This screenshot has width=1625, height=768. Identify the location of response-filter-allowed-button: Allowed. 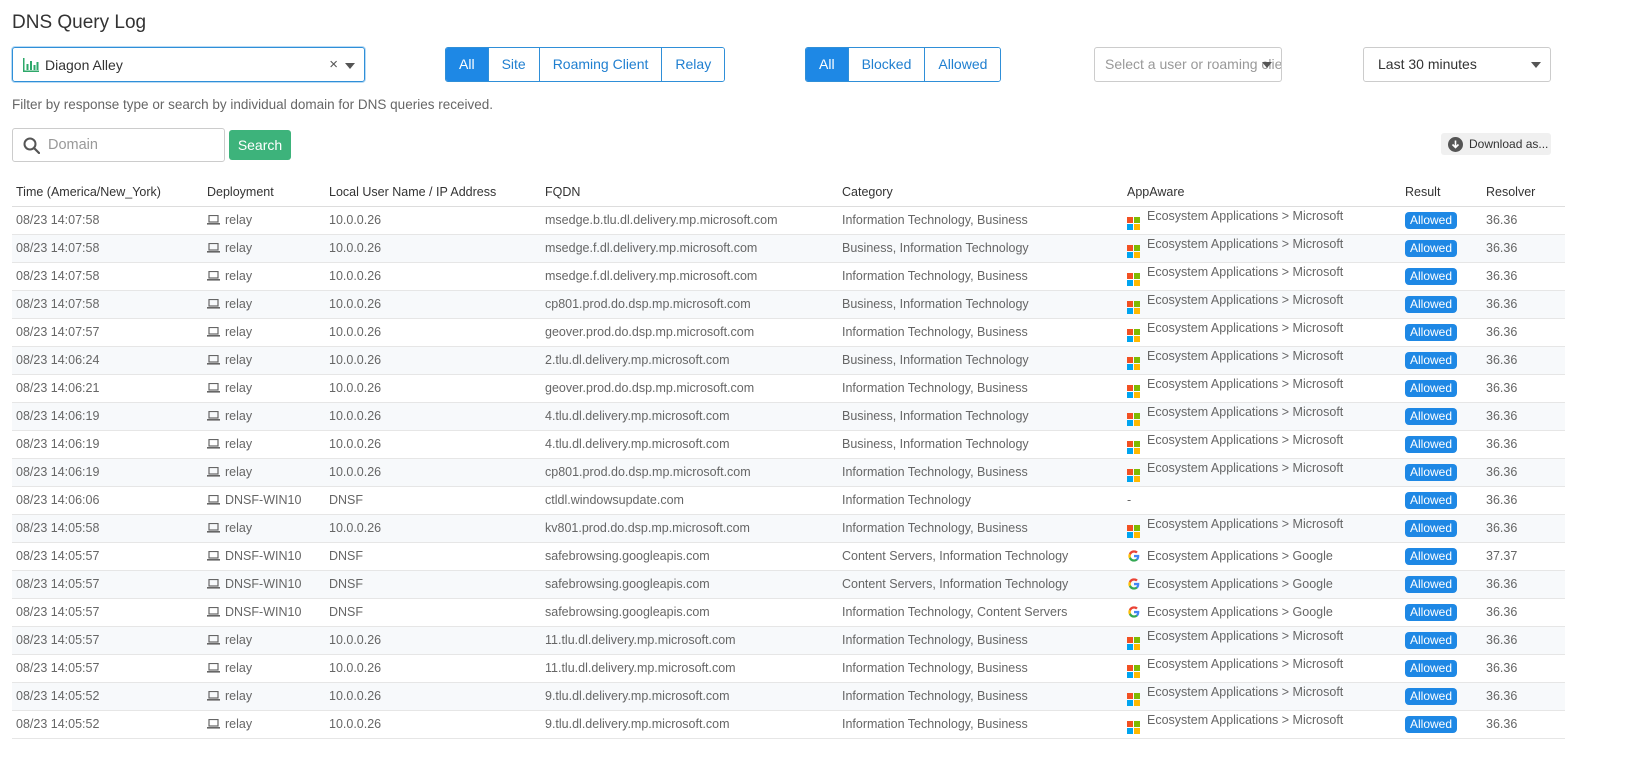
(962, 64).